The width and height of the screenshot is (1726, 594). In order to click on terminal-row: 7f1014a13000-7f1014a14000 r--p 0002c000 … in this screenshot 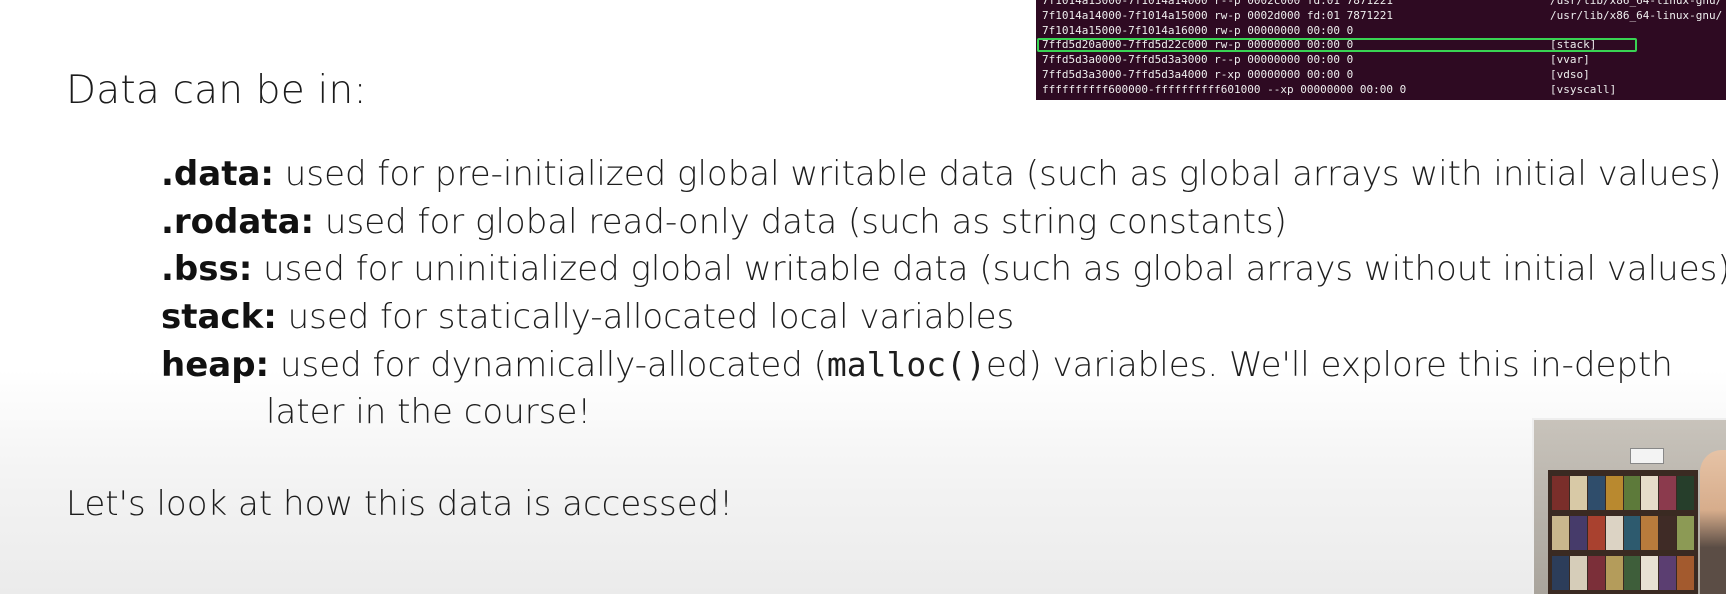, I will do `click(1384, 4)`.